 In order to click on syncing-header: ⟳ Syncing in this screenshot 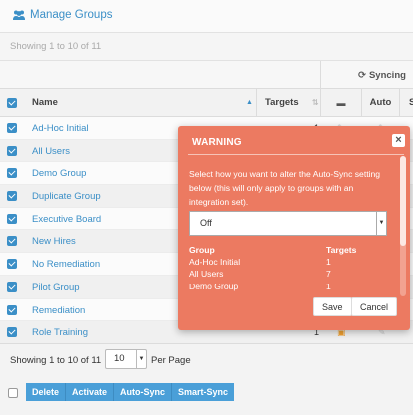, I will do `click(382, 75)`.